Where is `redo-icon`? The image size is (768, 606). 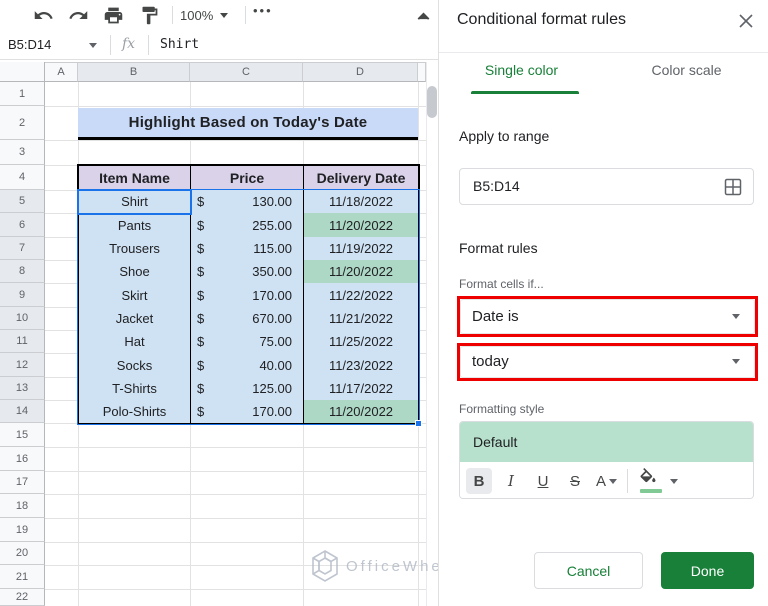
redo-icon is located at coordinates (78, 15).